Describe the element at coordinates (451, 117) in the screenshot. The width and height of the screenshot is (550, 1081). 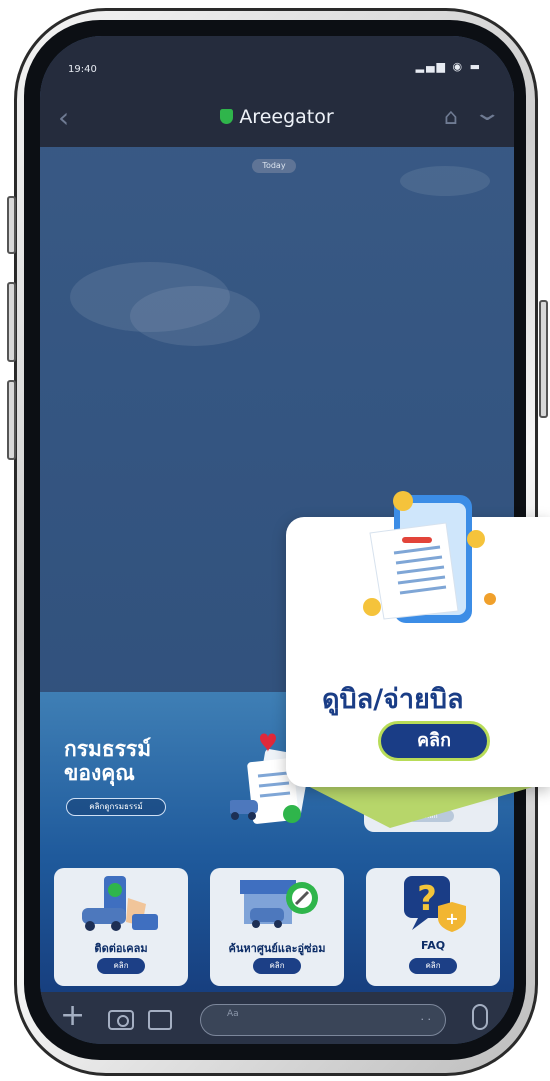
I see `home-icon: ⌂` at that location.